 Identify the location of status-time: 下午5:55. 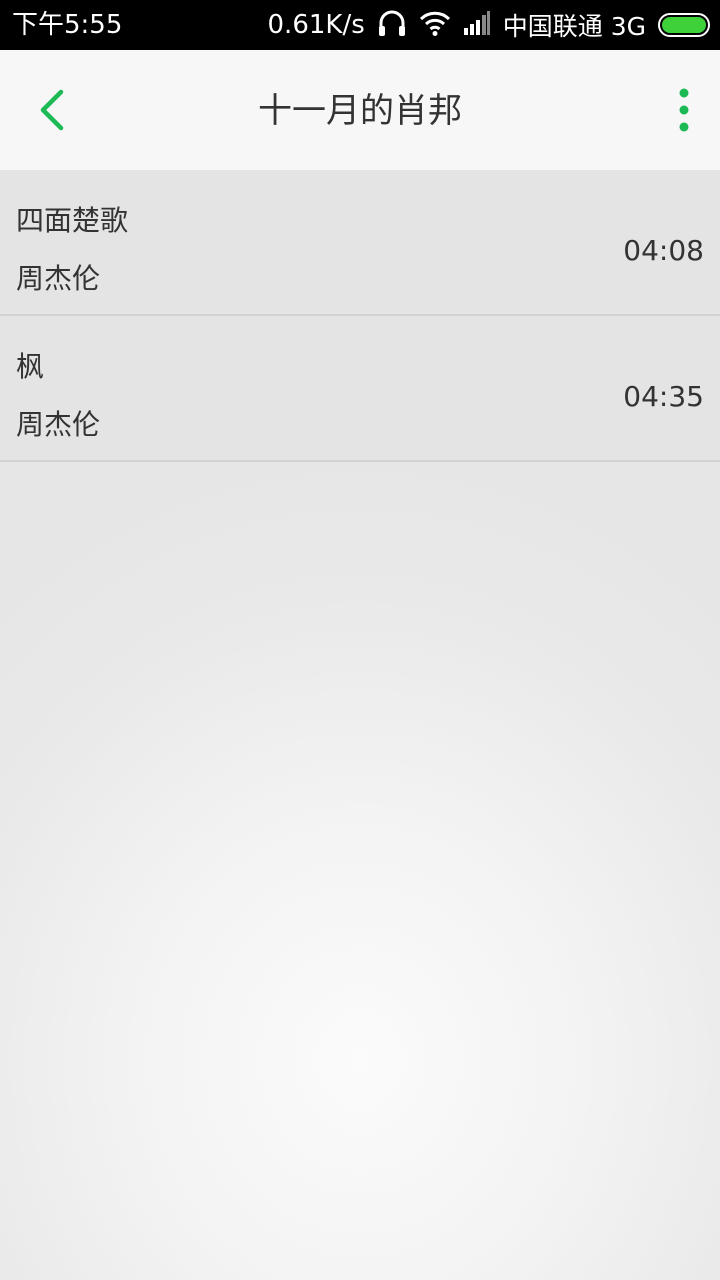
(67, 25).